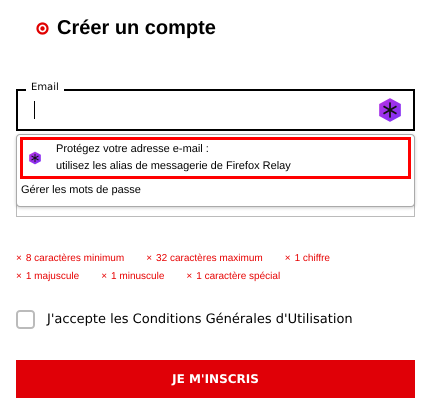  Describe the element at coordinates (45, 88) in the screenshot. I see `field-label: Email` at that location.